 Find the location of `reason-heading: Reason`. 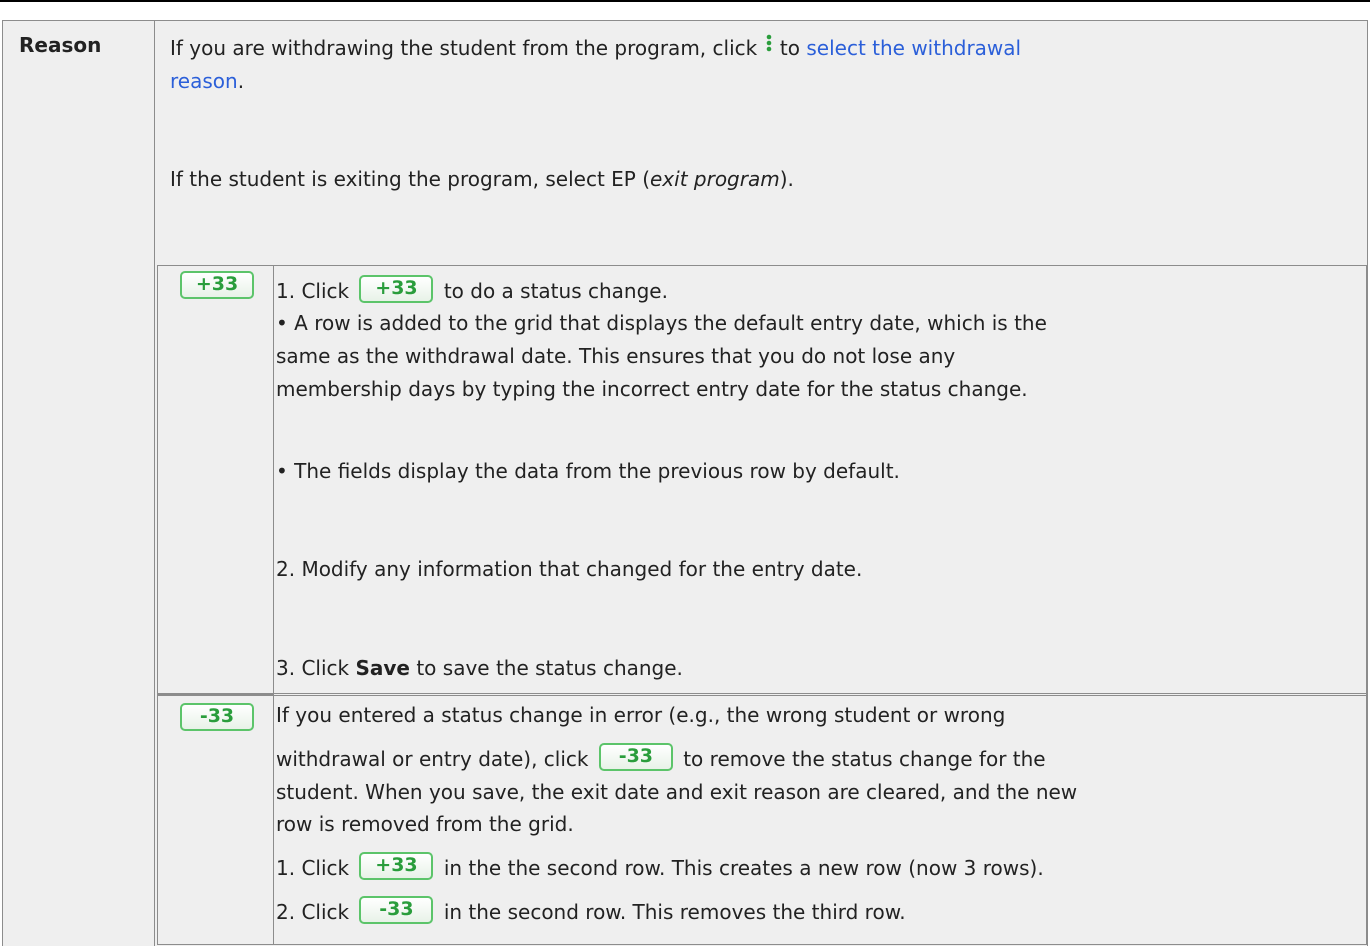

reason-heading: Reason is located at coordinates (60, 45).